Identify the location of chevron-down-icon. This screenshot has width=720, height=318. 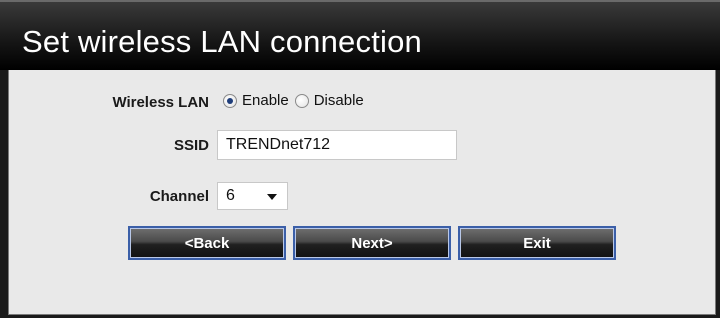
(272, 197).